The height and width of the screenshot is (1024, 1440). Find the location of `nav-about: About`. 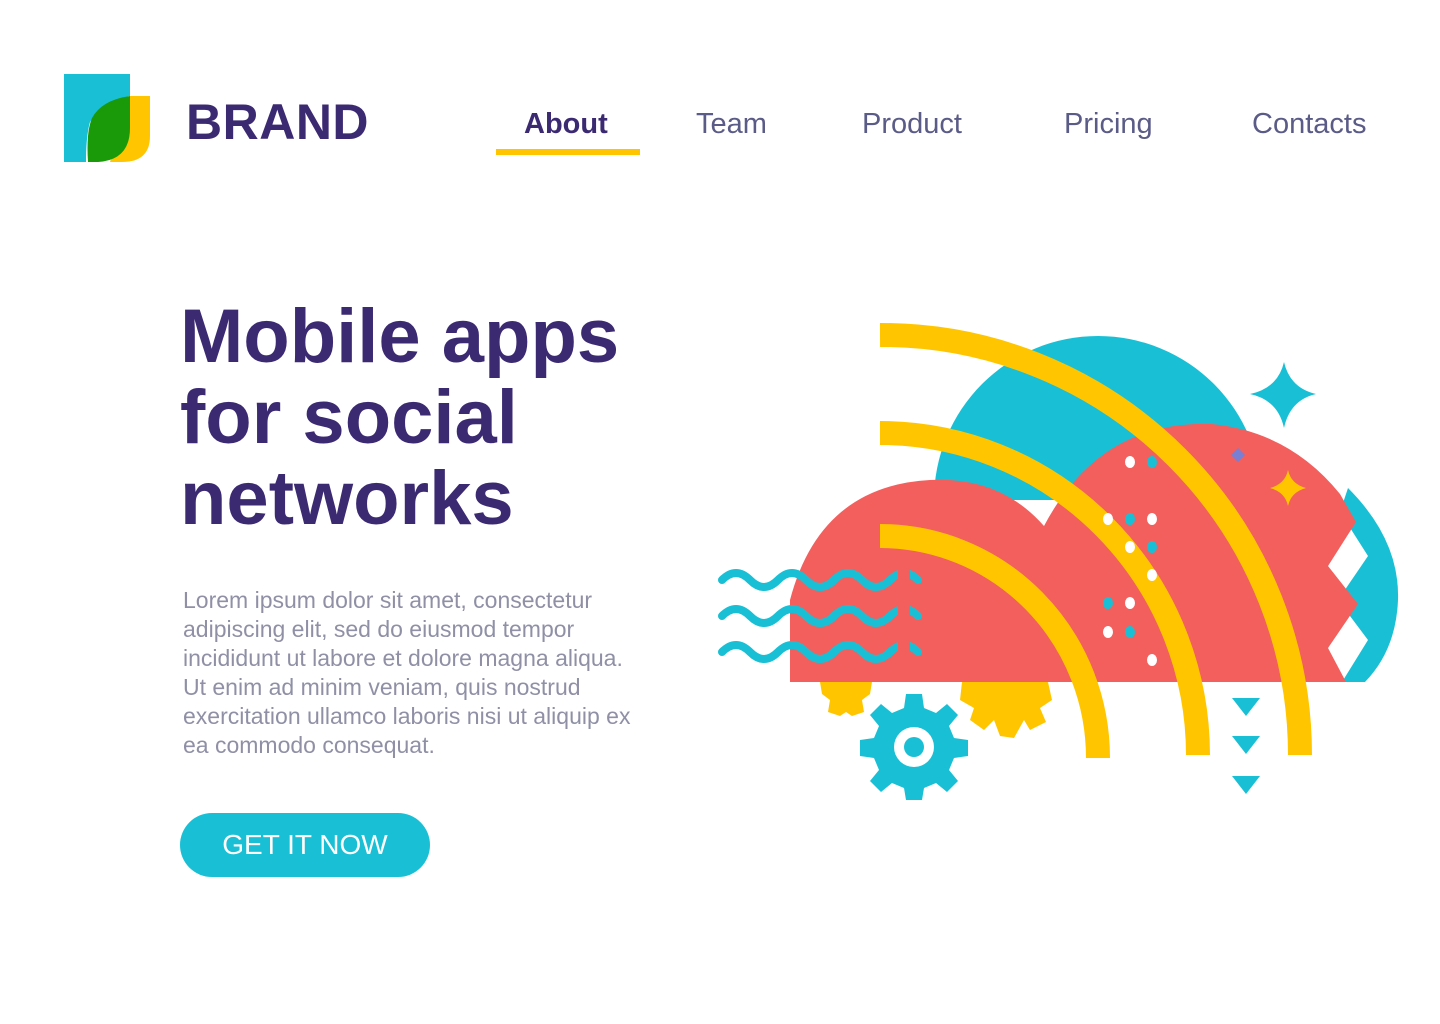

nav-about: About is located at coordinates (566, 124).